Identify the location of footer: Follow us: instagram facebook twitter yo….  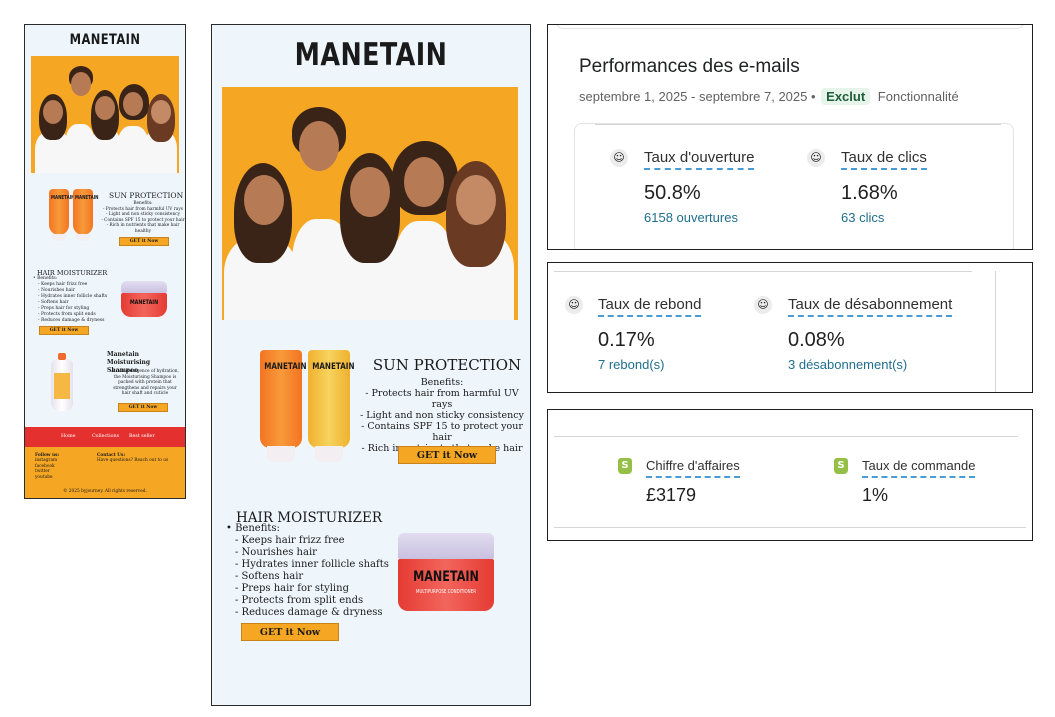
(105, 472).